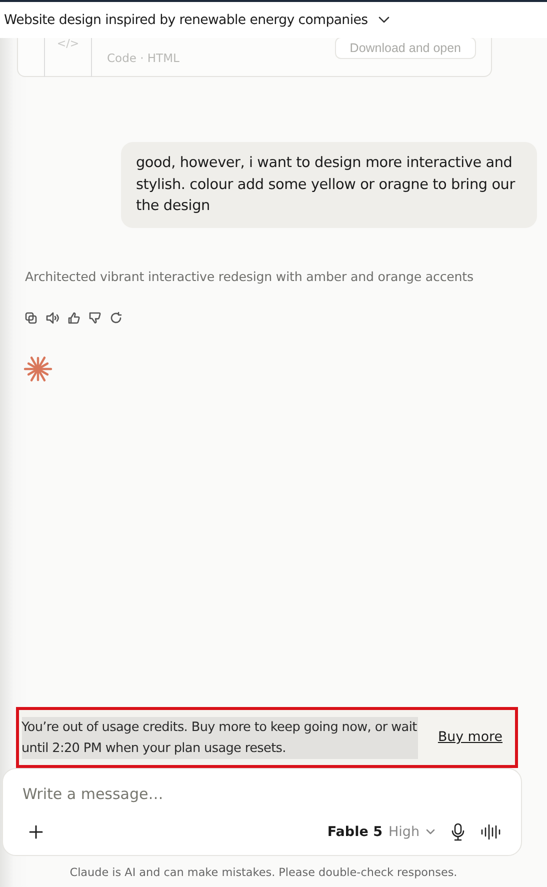 The image size is (547, 887). I want to click on artifact-meta: Code · HTML, so click(143, 58).